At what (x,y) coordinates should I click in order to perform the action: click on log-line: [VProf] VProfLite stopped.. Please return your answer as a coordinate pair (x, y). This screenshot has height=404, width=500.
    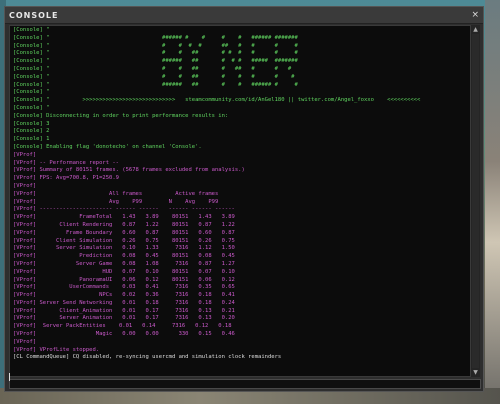
    Looking at the image, I should click on (56, 349).